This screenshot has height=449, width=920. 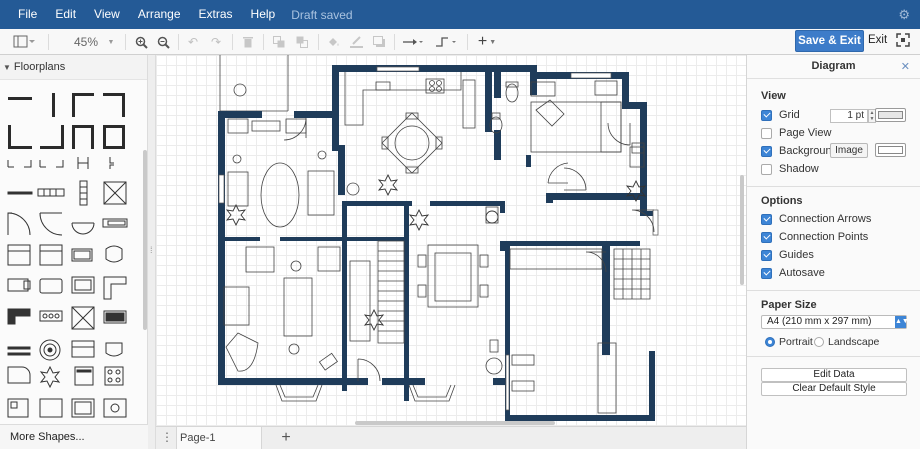 What do you see at coordinates (877, 40) in the screenshot?
I see `exit-button: Exit` at bounding box center [877, 40].